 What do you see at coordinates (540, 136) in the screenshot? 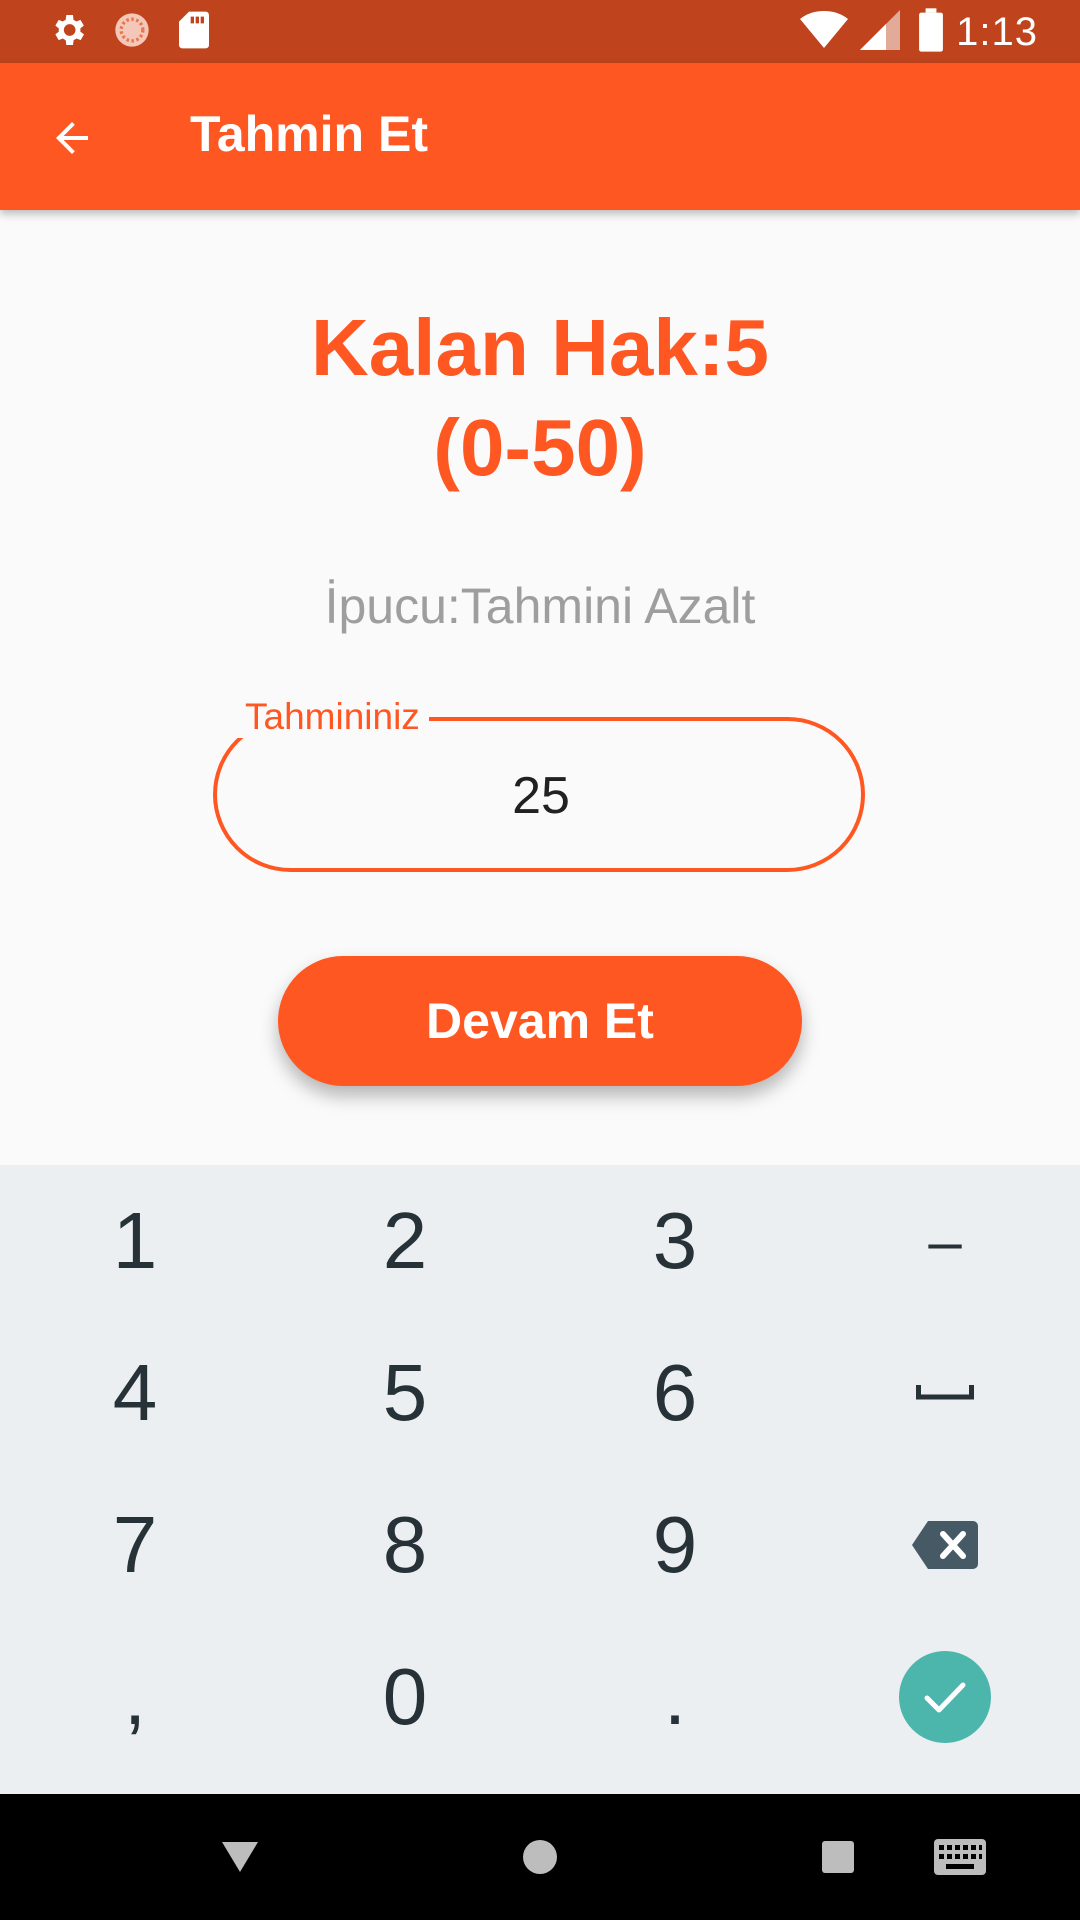
I see `app-bar: Tahmin Et` at bounding box center [540, 136].